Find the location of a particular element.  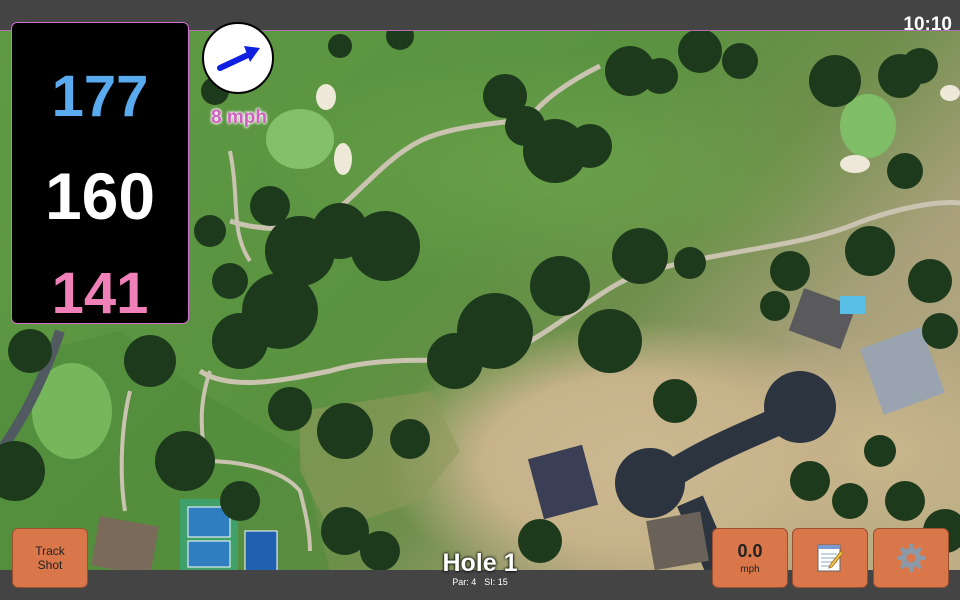

distance-panel: 177 160 141 is located at coordinates (100, 174).